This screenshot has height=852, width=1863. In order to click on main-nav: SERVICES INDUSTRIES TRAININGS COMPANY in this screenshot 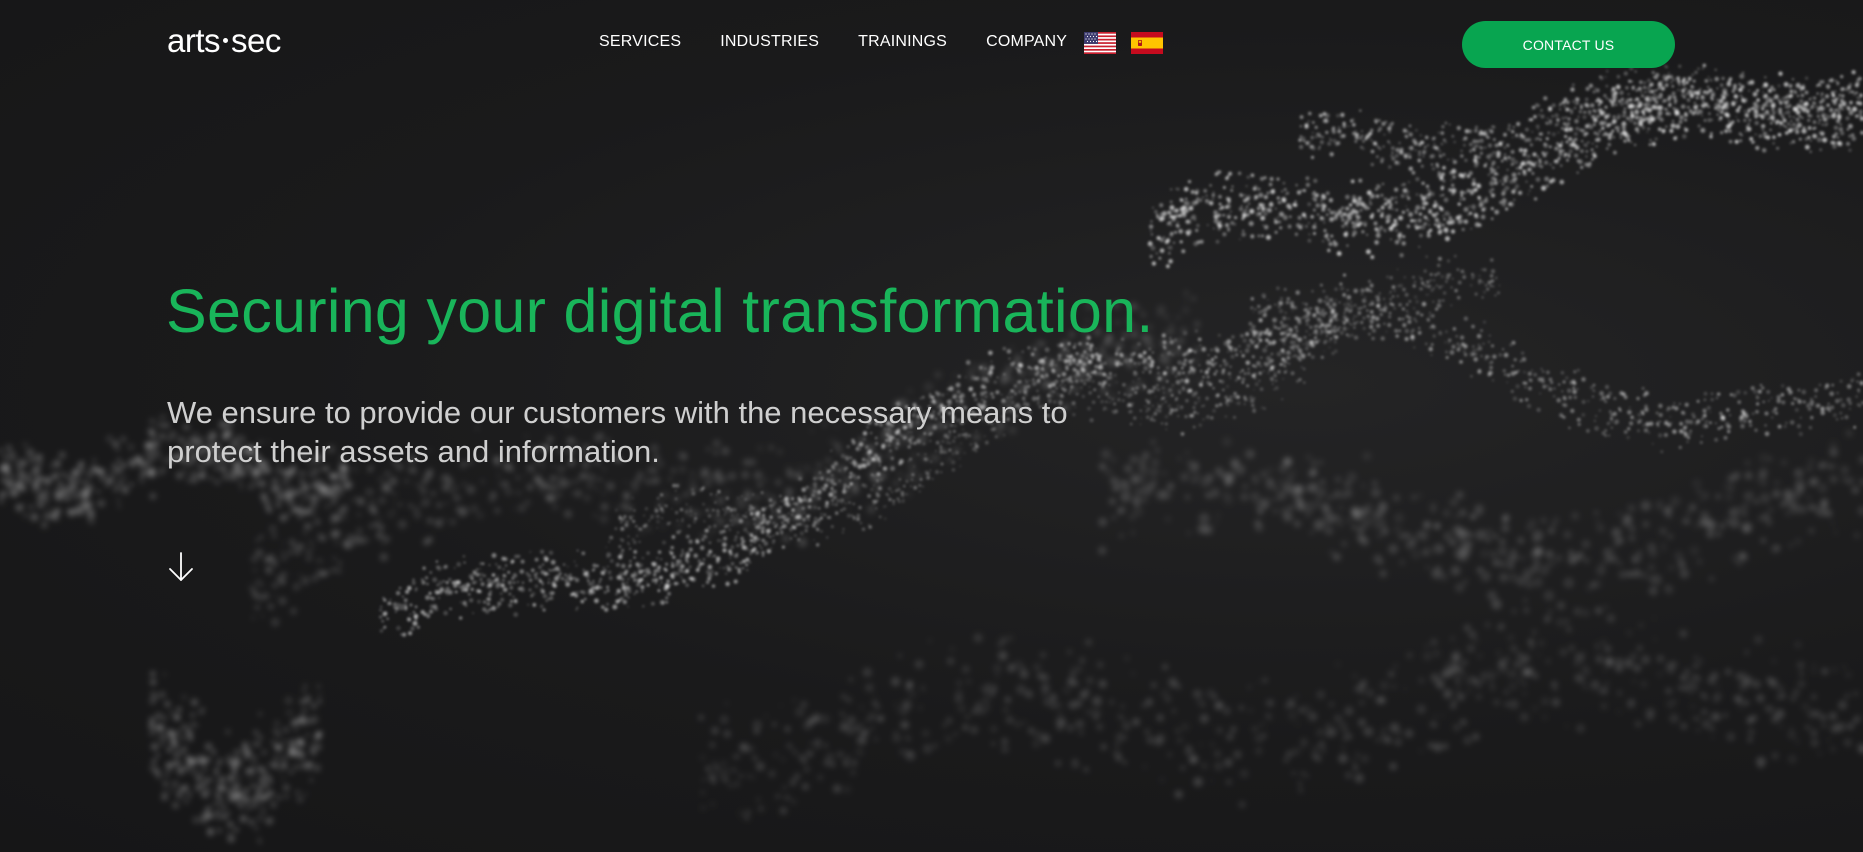, I will do `click(833, 42)`.